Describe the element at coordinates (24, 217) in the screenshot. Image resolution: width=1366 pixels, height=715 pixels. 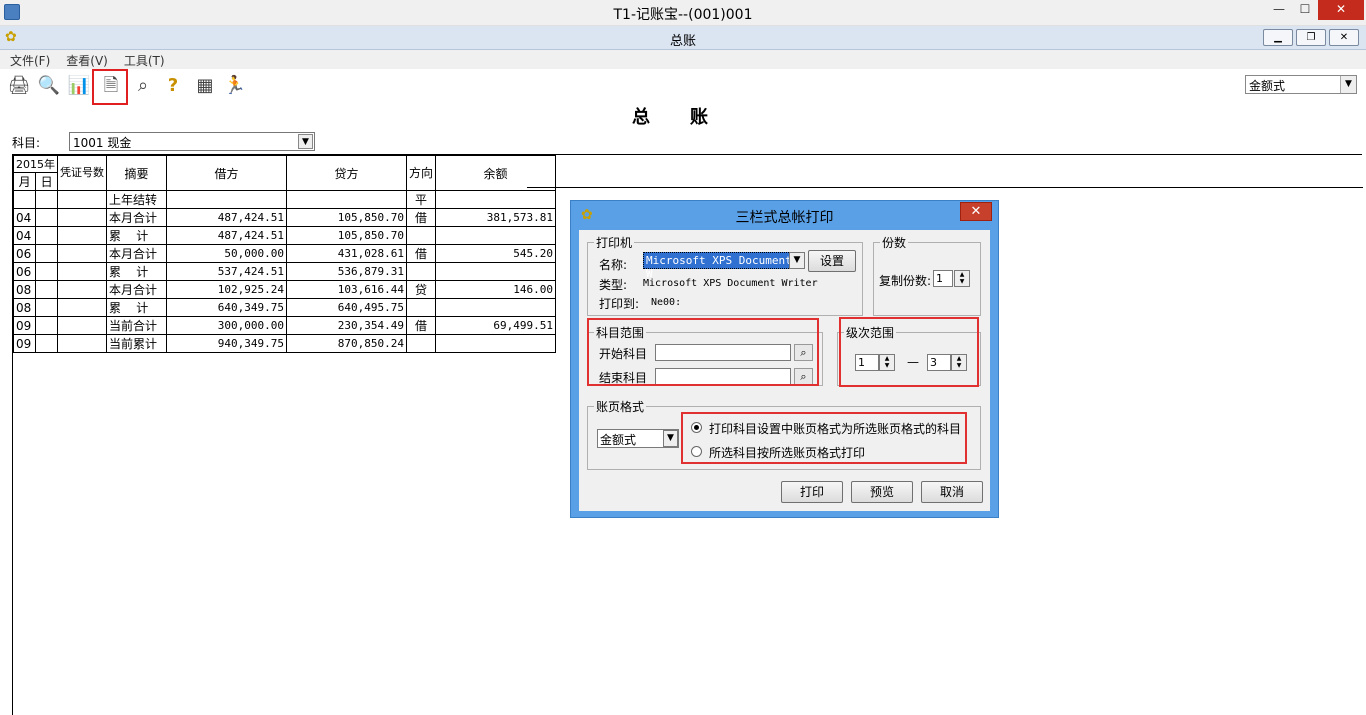
I see `cell-month: 04` at that location.